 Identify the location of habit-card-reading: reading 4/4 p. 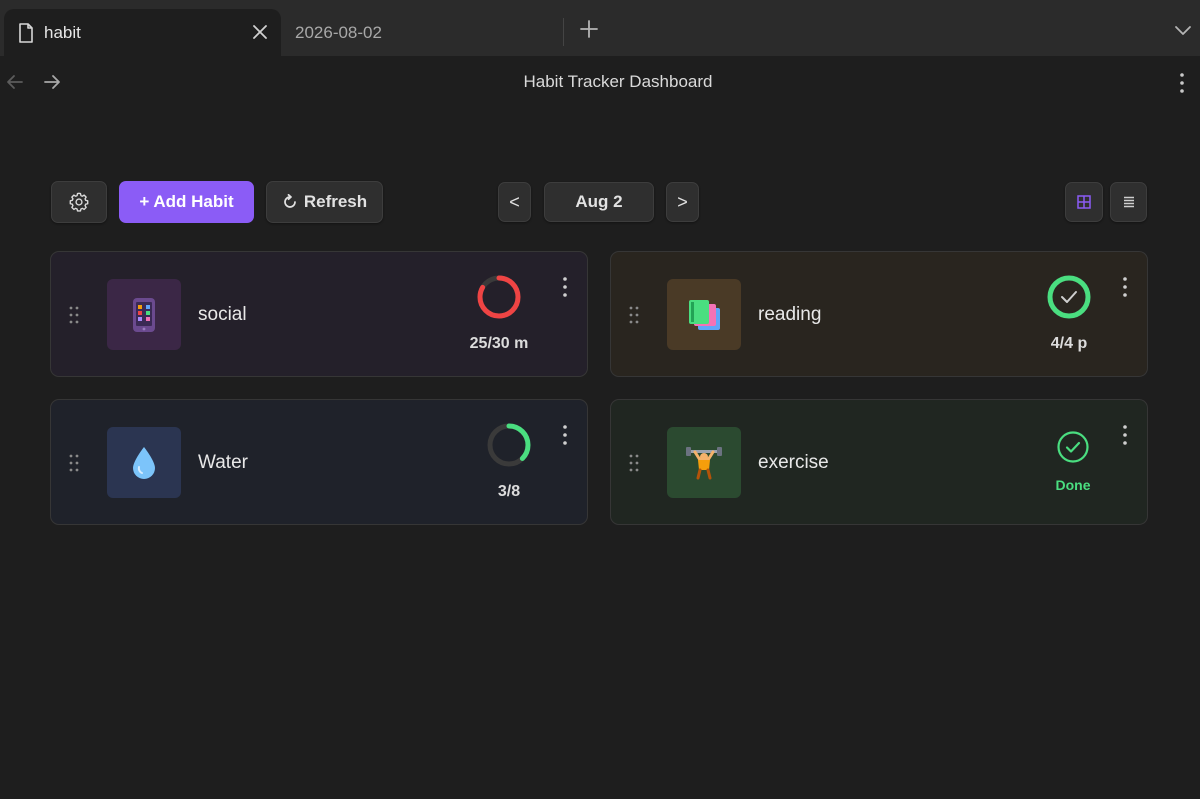
(879, 314).